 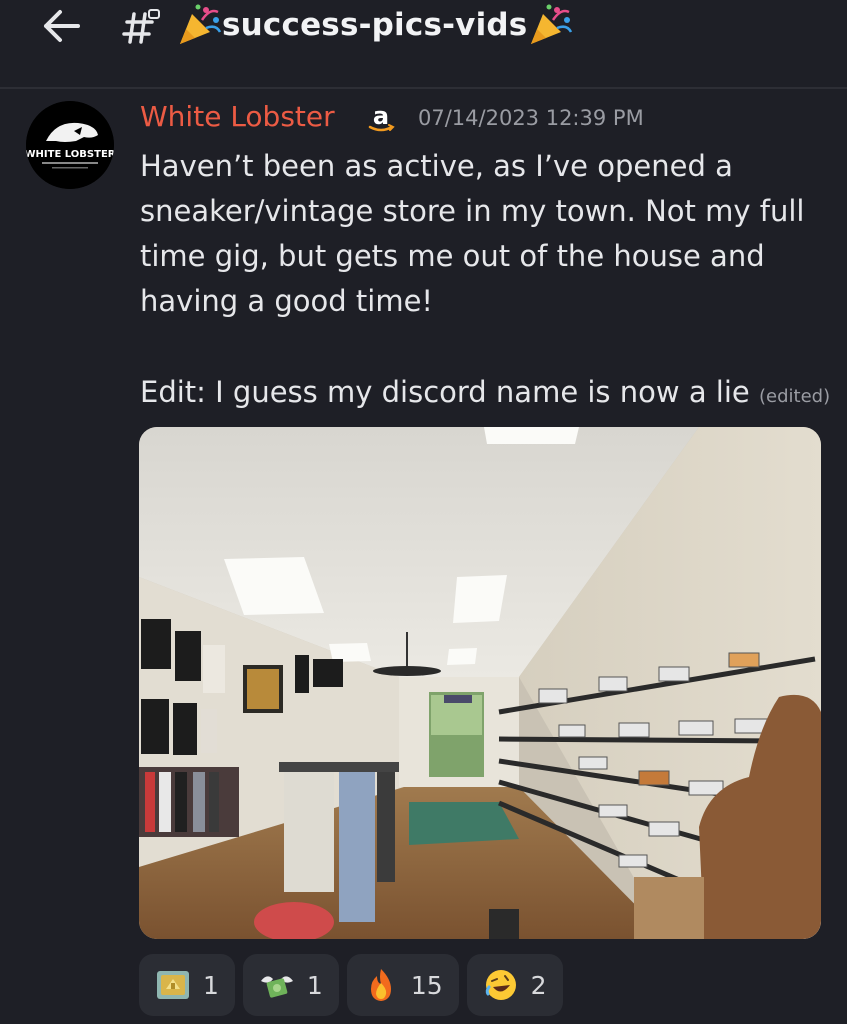 What do you see at coordinates (62, 26) in the screenshot?
I see `back-arrow-icon` at bounding box center [62, 26].